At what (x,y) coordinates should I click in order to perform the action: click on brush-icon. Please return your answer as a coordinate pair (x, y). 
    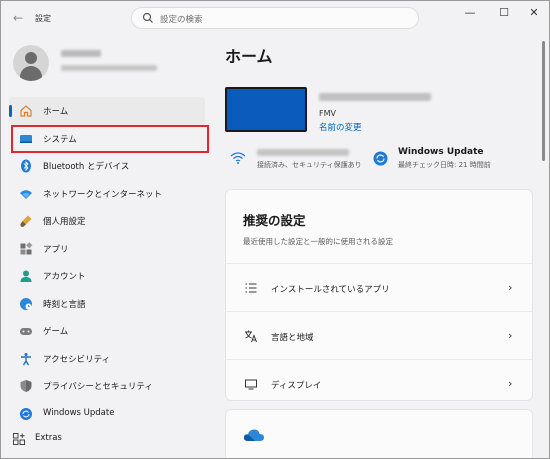
    Looking at the image, I should click on (26, 221).